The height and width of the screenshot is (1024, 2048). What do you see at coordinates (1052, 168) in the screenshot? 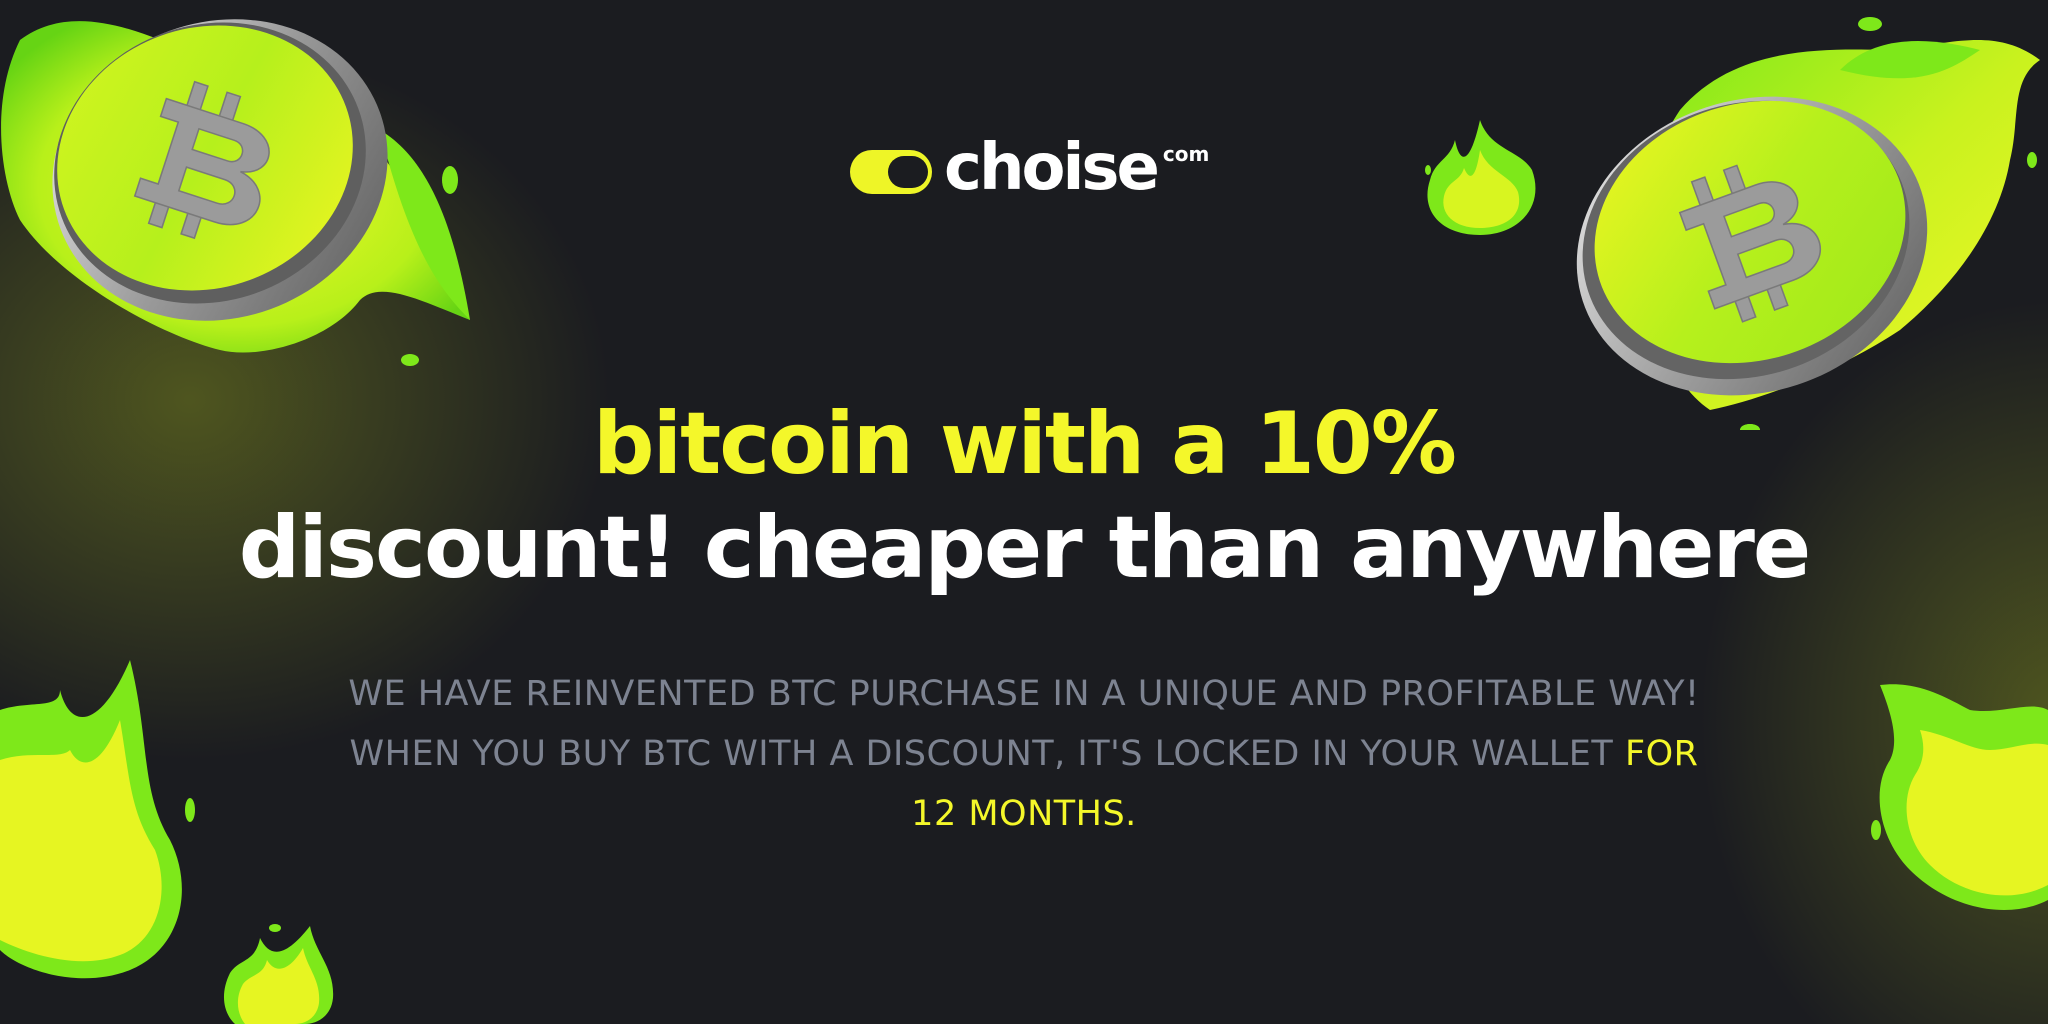
I see `brand-name: choise` at bounding box center [1052, 168].